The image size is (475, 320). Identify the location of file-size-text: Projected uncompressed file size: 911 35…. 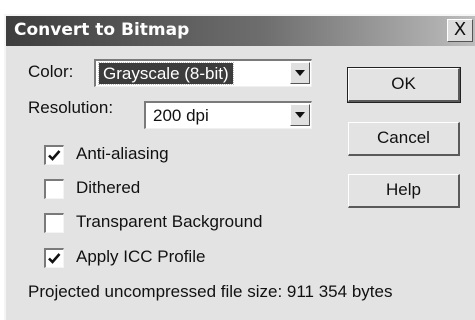
(210, 291).